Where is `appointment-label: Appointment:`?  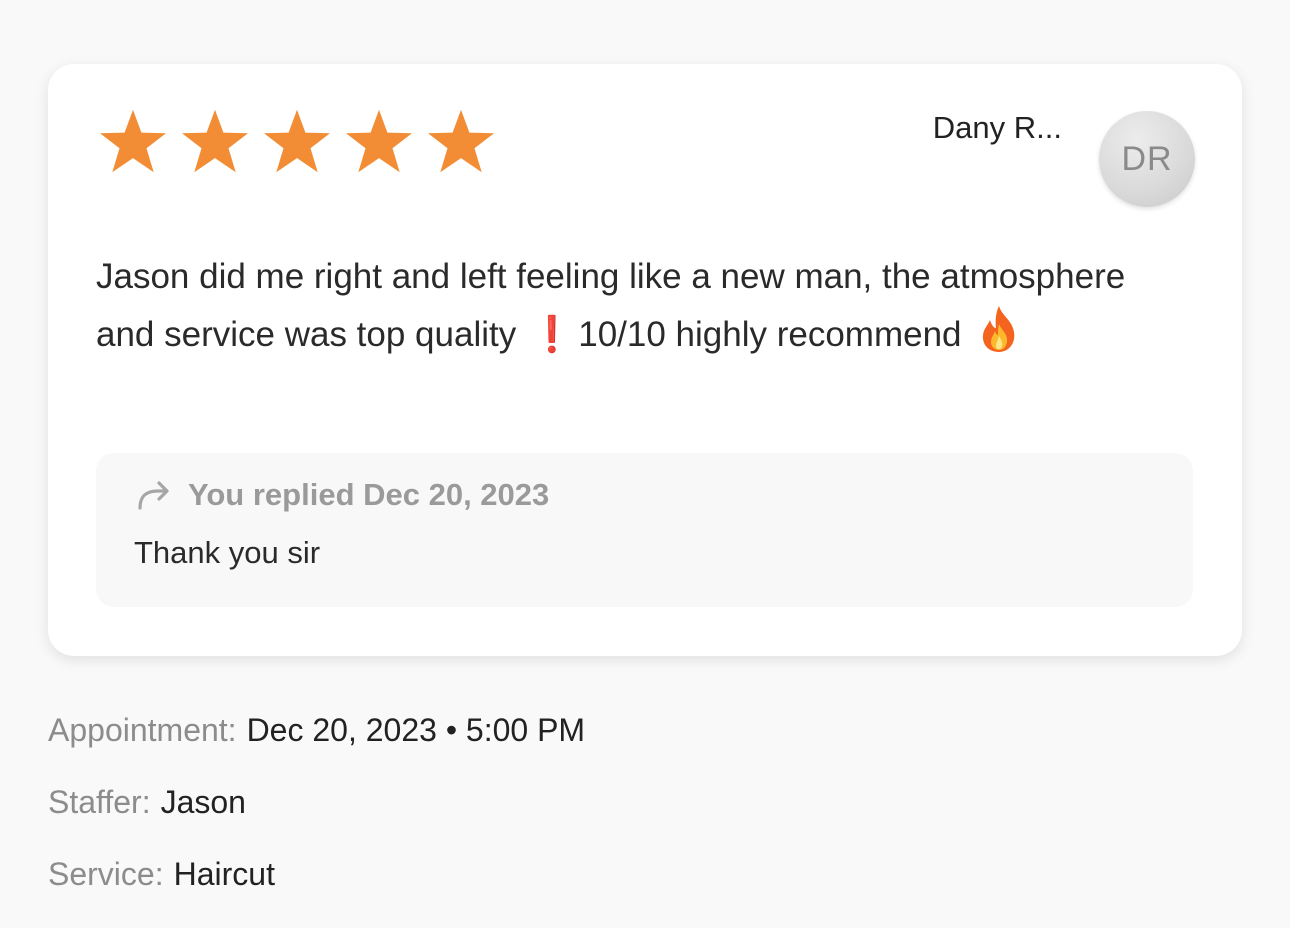
appointment-label: Appointment: is located at coordinates (142, 730).